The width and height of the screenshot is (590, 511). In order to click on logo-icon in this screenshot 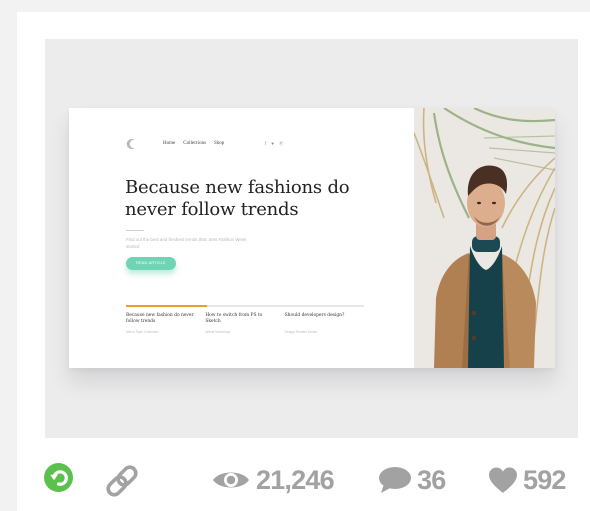, I will do `click(130, 144)`.